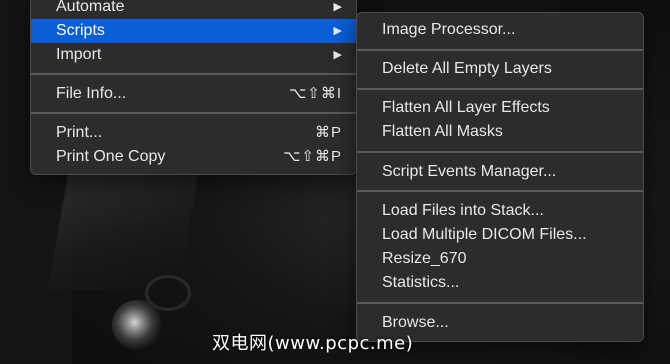 This screenshot has width=670, height=364. Describe the element at coordinates (193, 55) in the screenshot. I see `menu-item-import: Import ▶` at that location.